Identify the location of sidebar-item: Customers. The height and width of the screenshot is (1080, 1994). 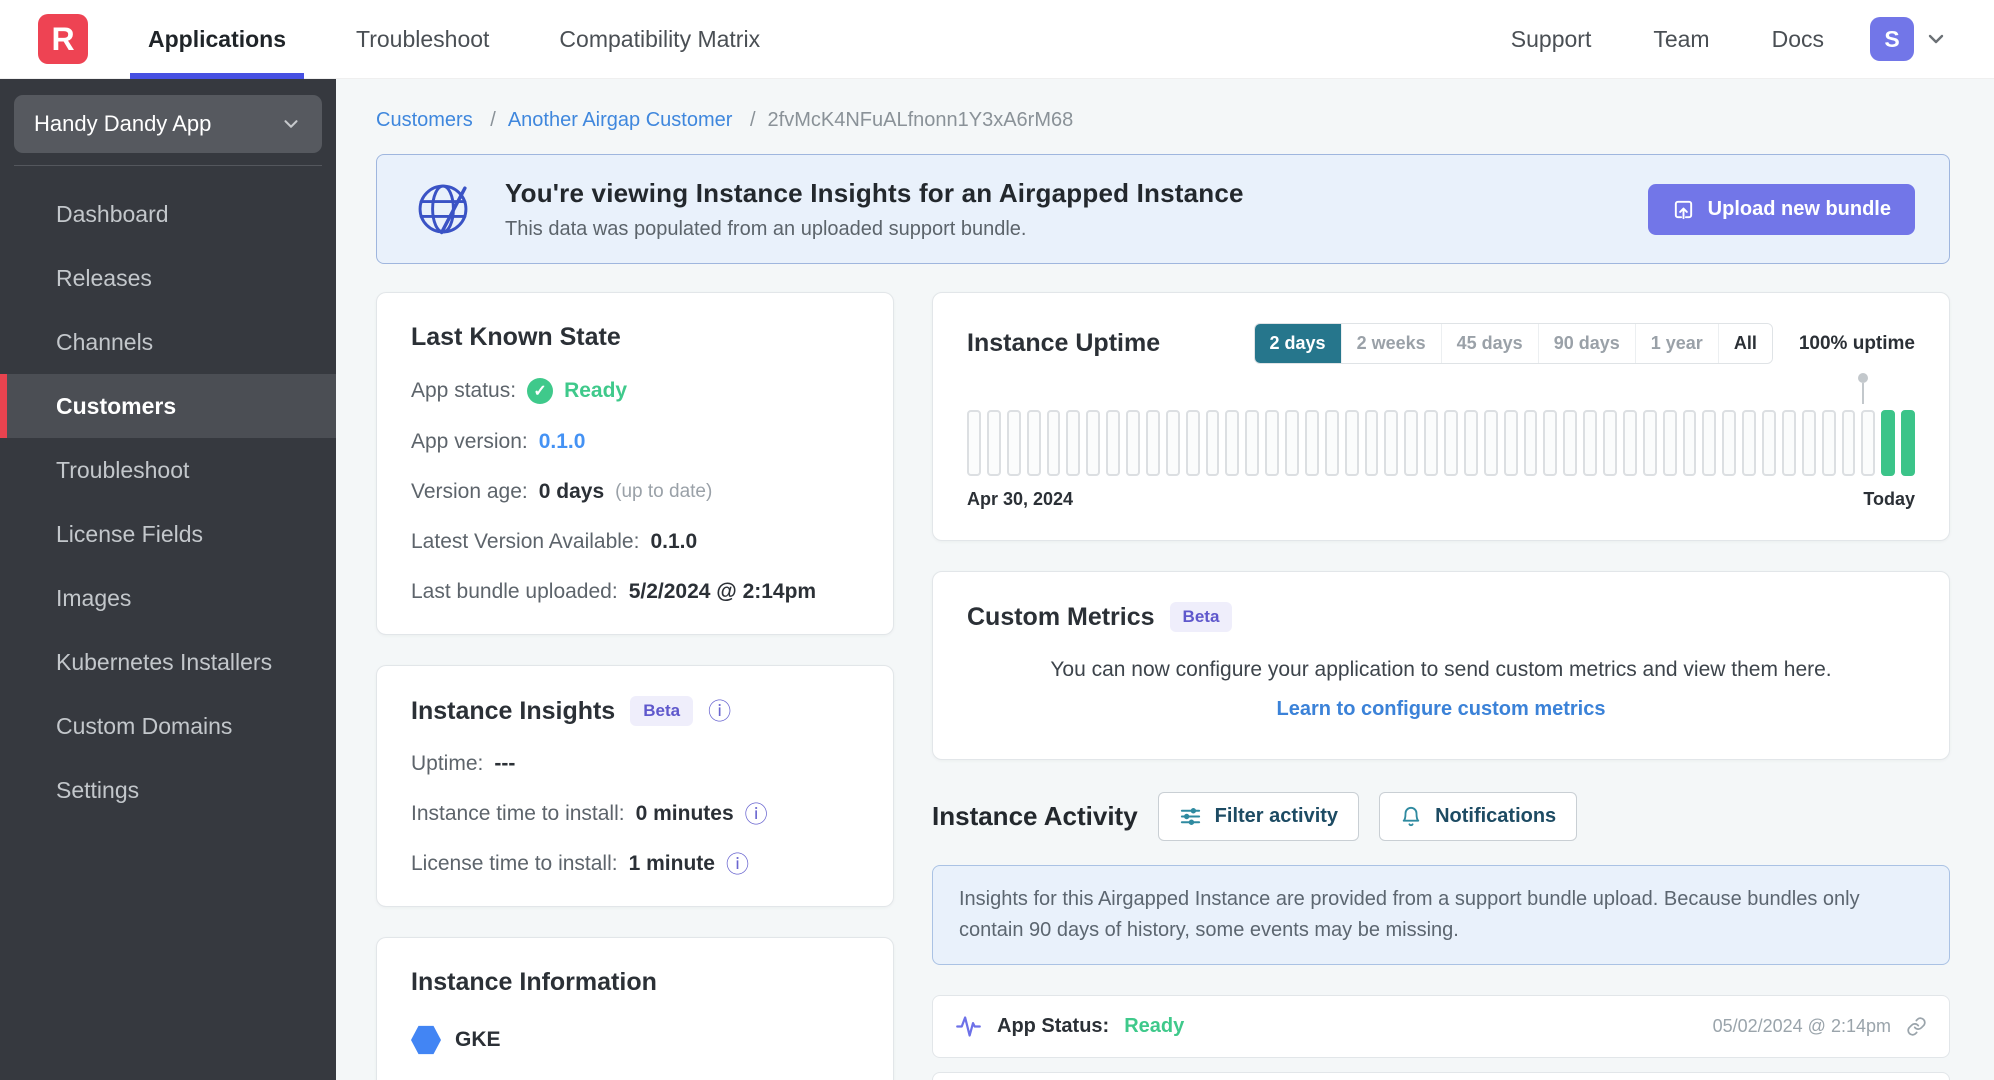
(168, 406).